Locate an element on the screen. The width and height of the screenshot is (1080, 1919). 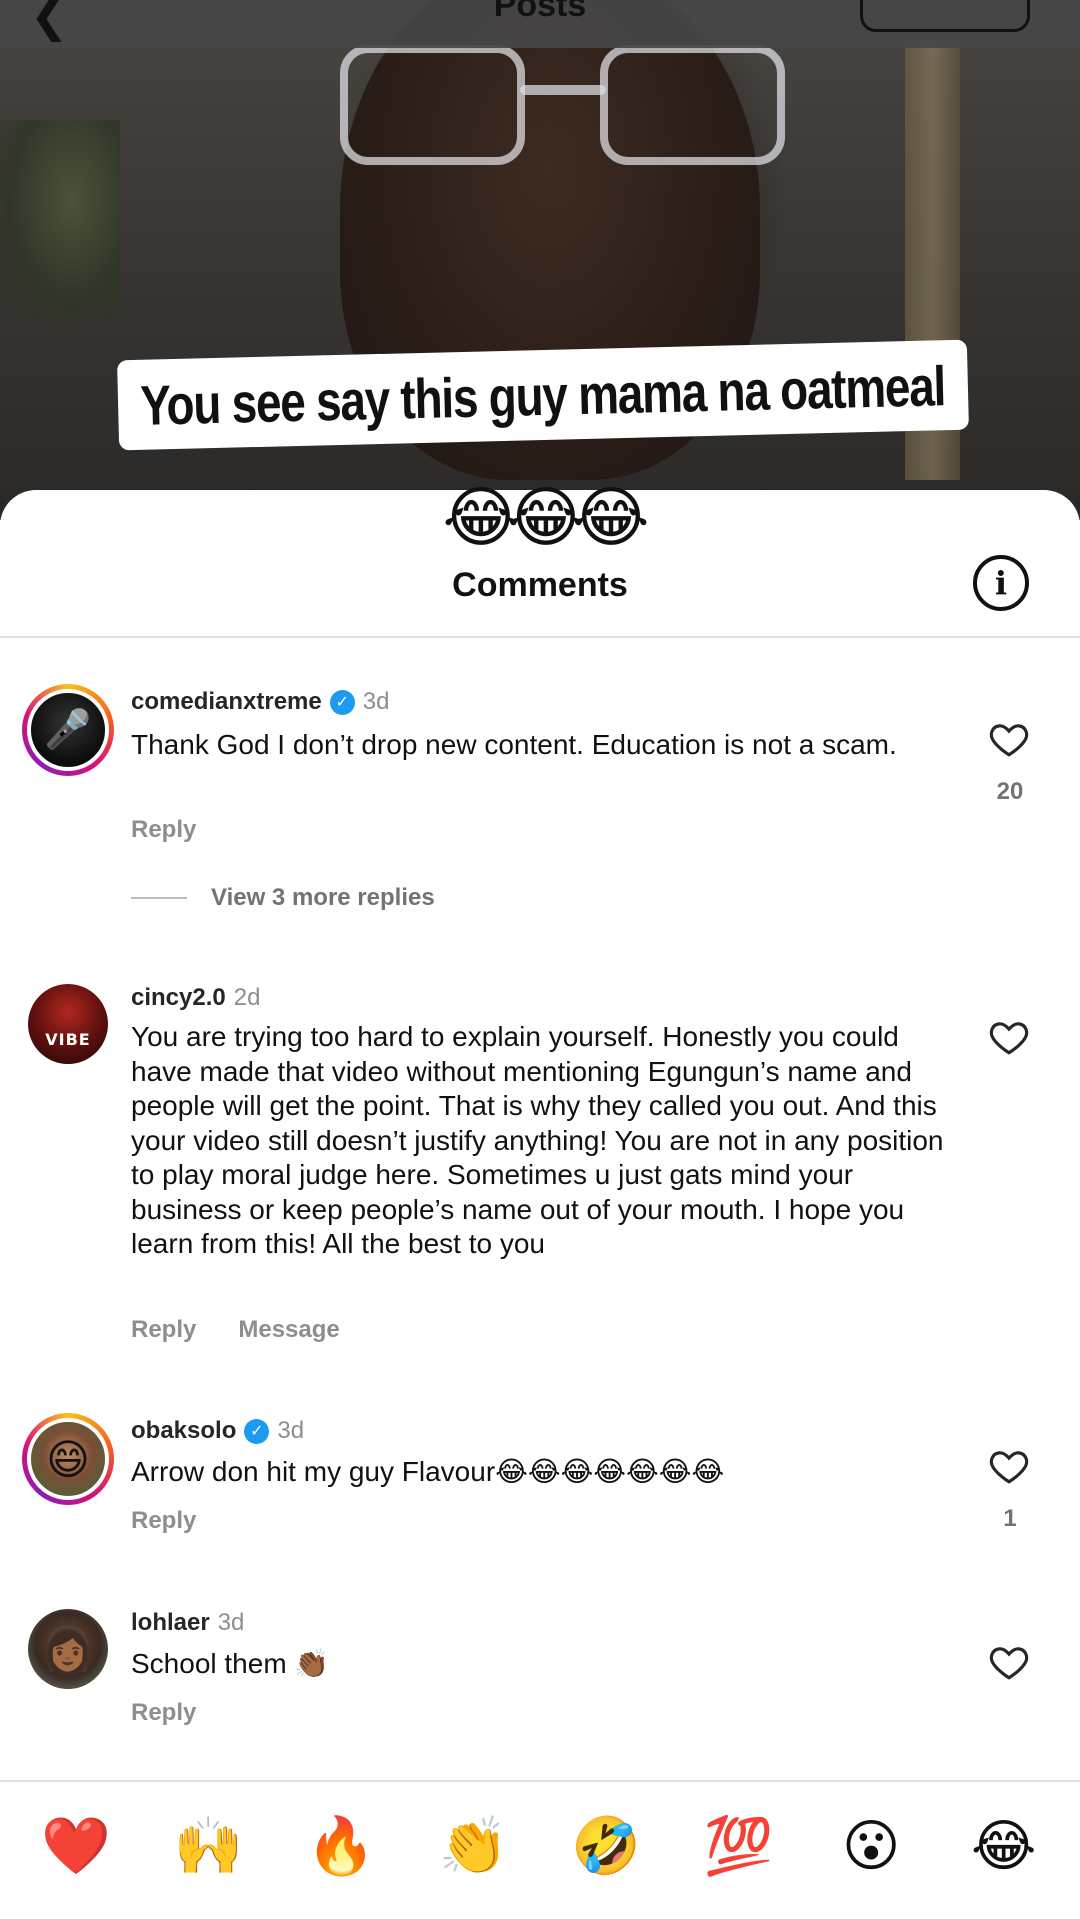
like-count: 20 is located at coordinates (1010, 791).